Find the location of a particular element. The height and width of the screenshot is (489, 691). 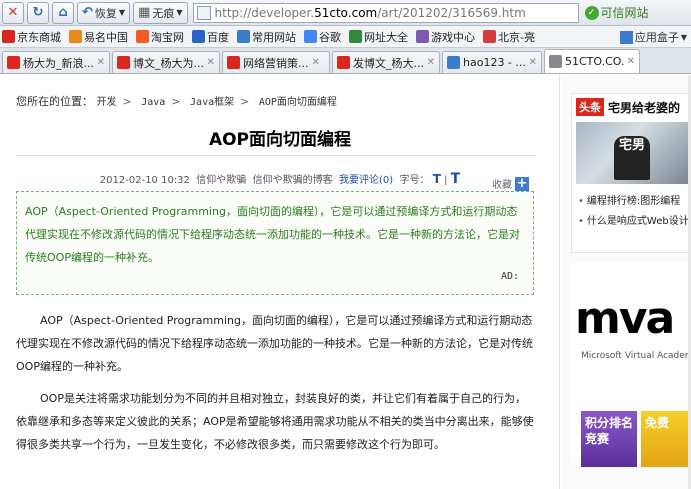

favorite-item: 常用网站 is located at coordinates (266, 37).